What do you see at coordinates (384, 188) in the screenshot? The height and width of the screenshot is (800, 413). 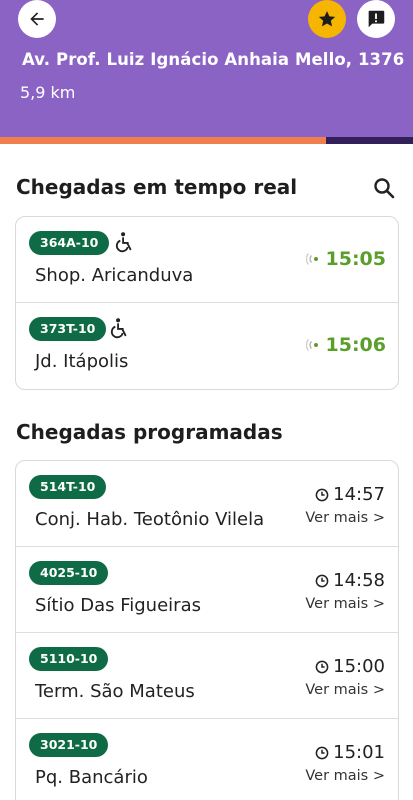 I see `search-icon` at bounding box center [384, 188].